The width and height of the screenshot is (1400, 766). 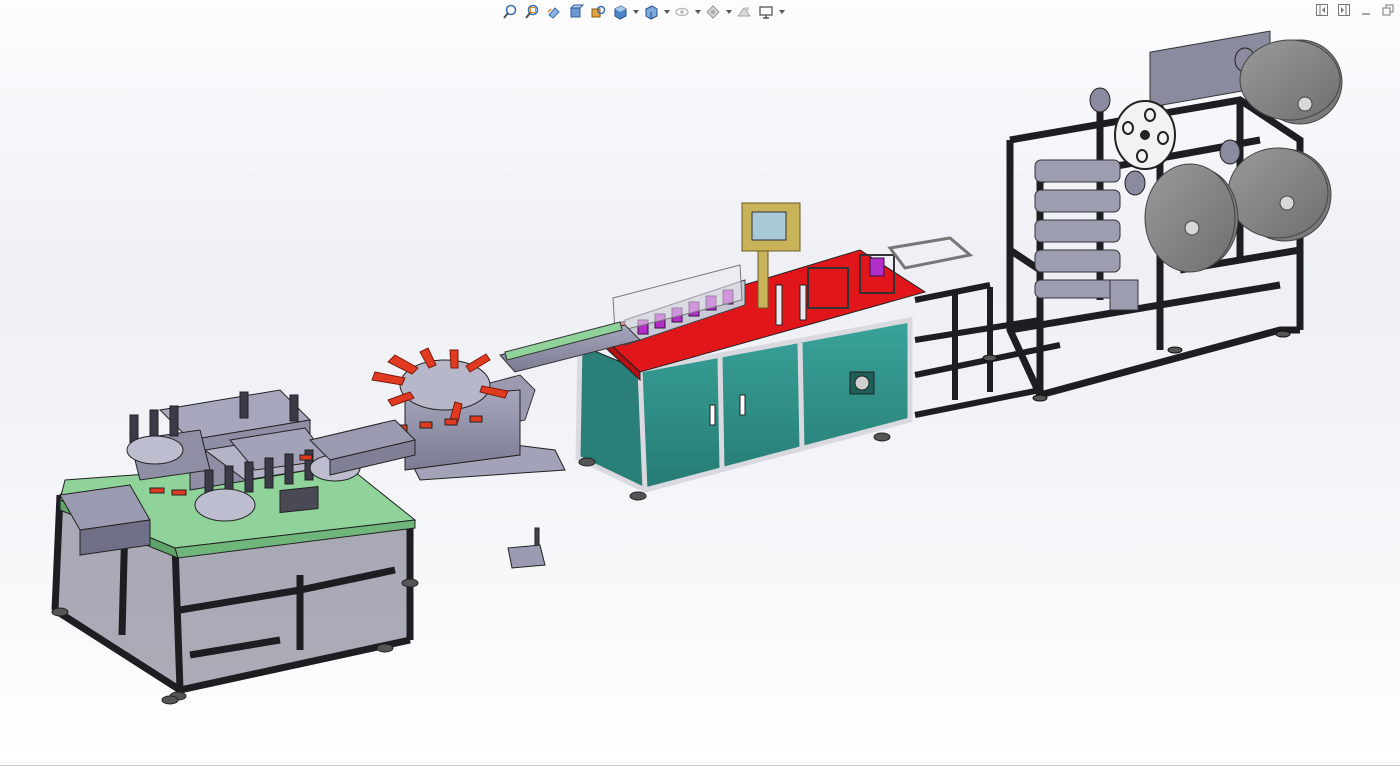 I want to click on display-style-dropdown, so click(x=666, y=12).